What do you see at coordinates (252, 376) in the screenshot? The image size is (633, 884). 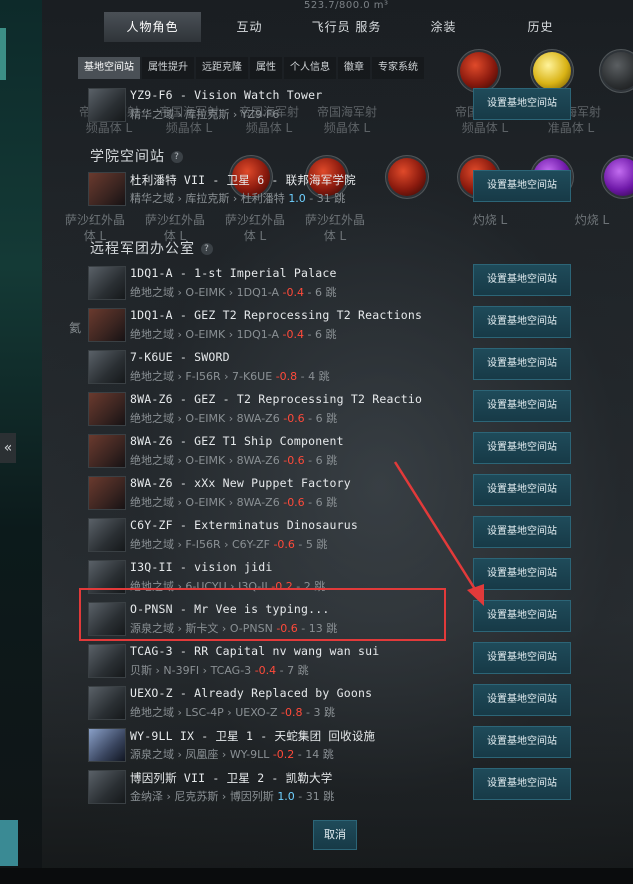 I see `station-system: 7-K6UE` at bounding box center [252, 376].